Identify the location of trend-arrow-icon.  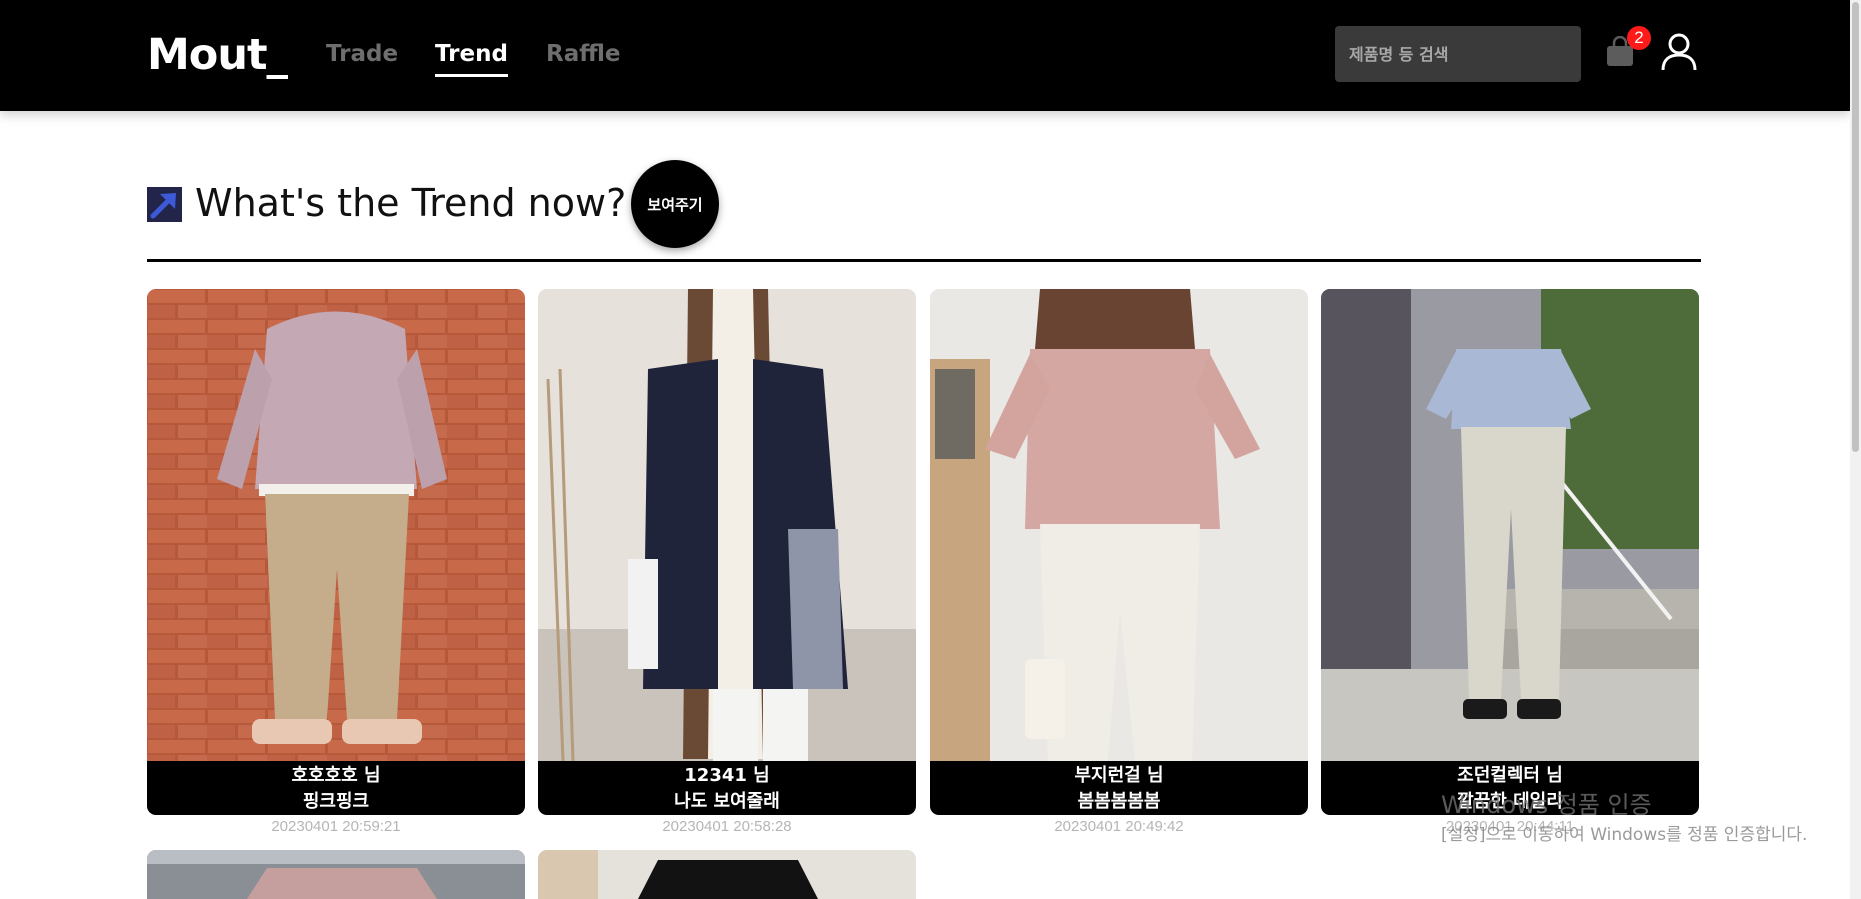
(164, 204).